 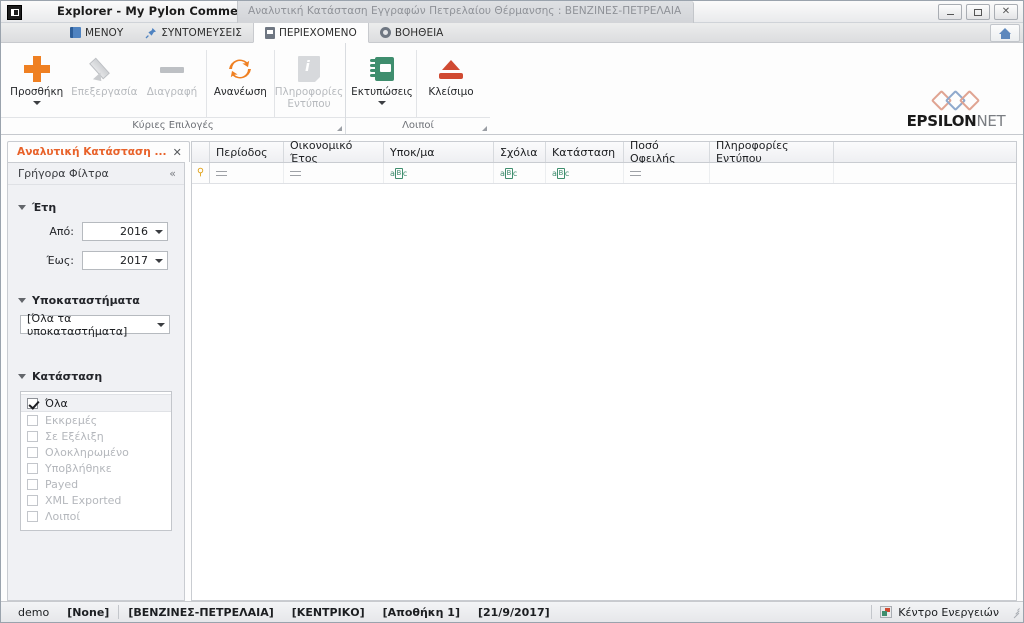 I want to click on tab-label: ΠΕΡΙΕΧΟΜΕΝΟ, so click(x=317, y=32).